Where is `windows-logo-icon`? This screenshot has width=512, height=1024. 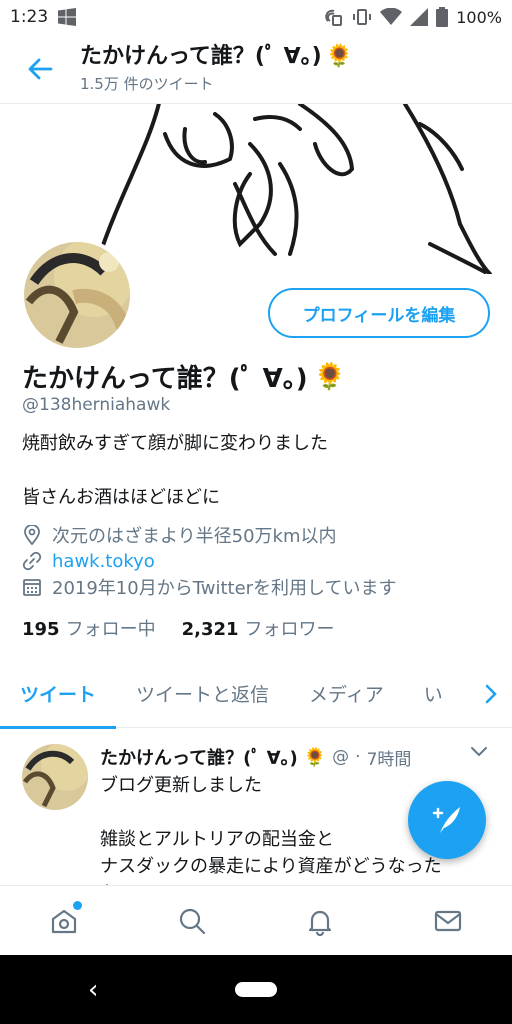
windows-logo-icon is located at coordinates (67, 17).